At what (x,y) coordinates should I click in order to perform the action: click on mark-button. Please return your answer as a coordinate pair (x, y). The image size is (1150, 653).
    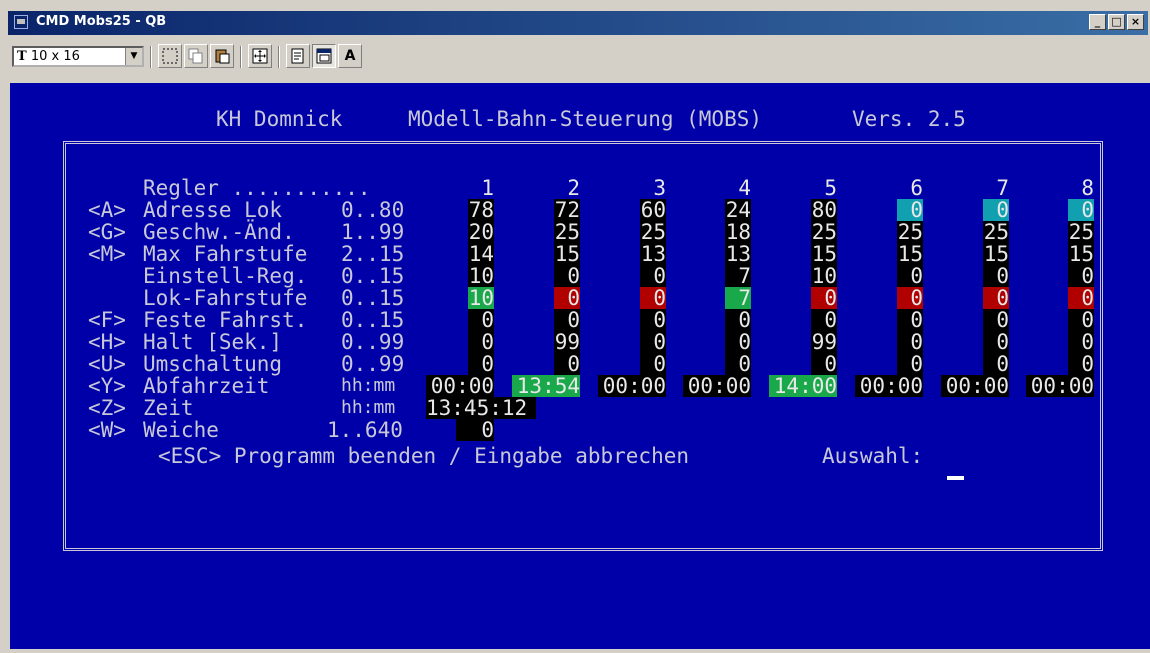
    Looking at the image, I should click on (170, 56).